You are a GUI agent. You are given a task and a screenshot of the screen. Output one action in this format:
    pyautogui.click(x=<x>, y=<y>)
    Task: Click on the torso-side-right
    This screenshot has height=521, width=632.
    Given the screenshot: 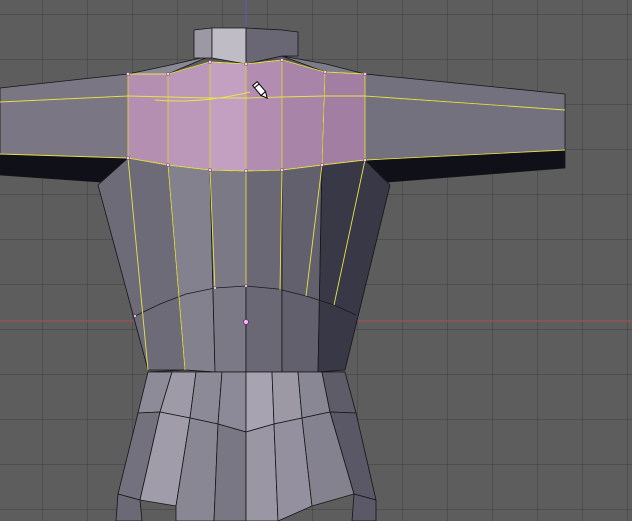 What is the action you would take?
    pyautogui.click(x=354, y=266)
    